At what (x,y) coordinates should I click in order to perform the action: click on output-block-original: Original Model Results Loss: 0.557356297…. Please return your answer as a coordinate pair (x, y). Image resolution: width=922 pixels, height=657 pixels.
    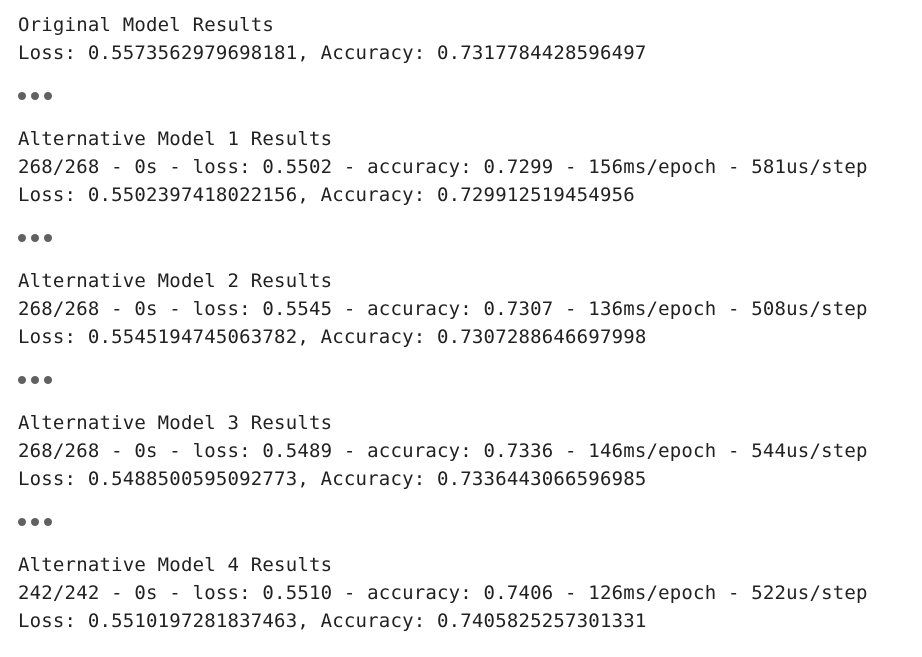
    Looking at the image, I should click on (468, 39).